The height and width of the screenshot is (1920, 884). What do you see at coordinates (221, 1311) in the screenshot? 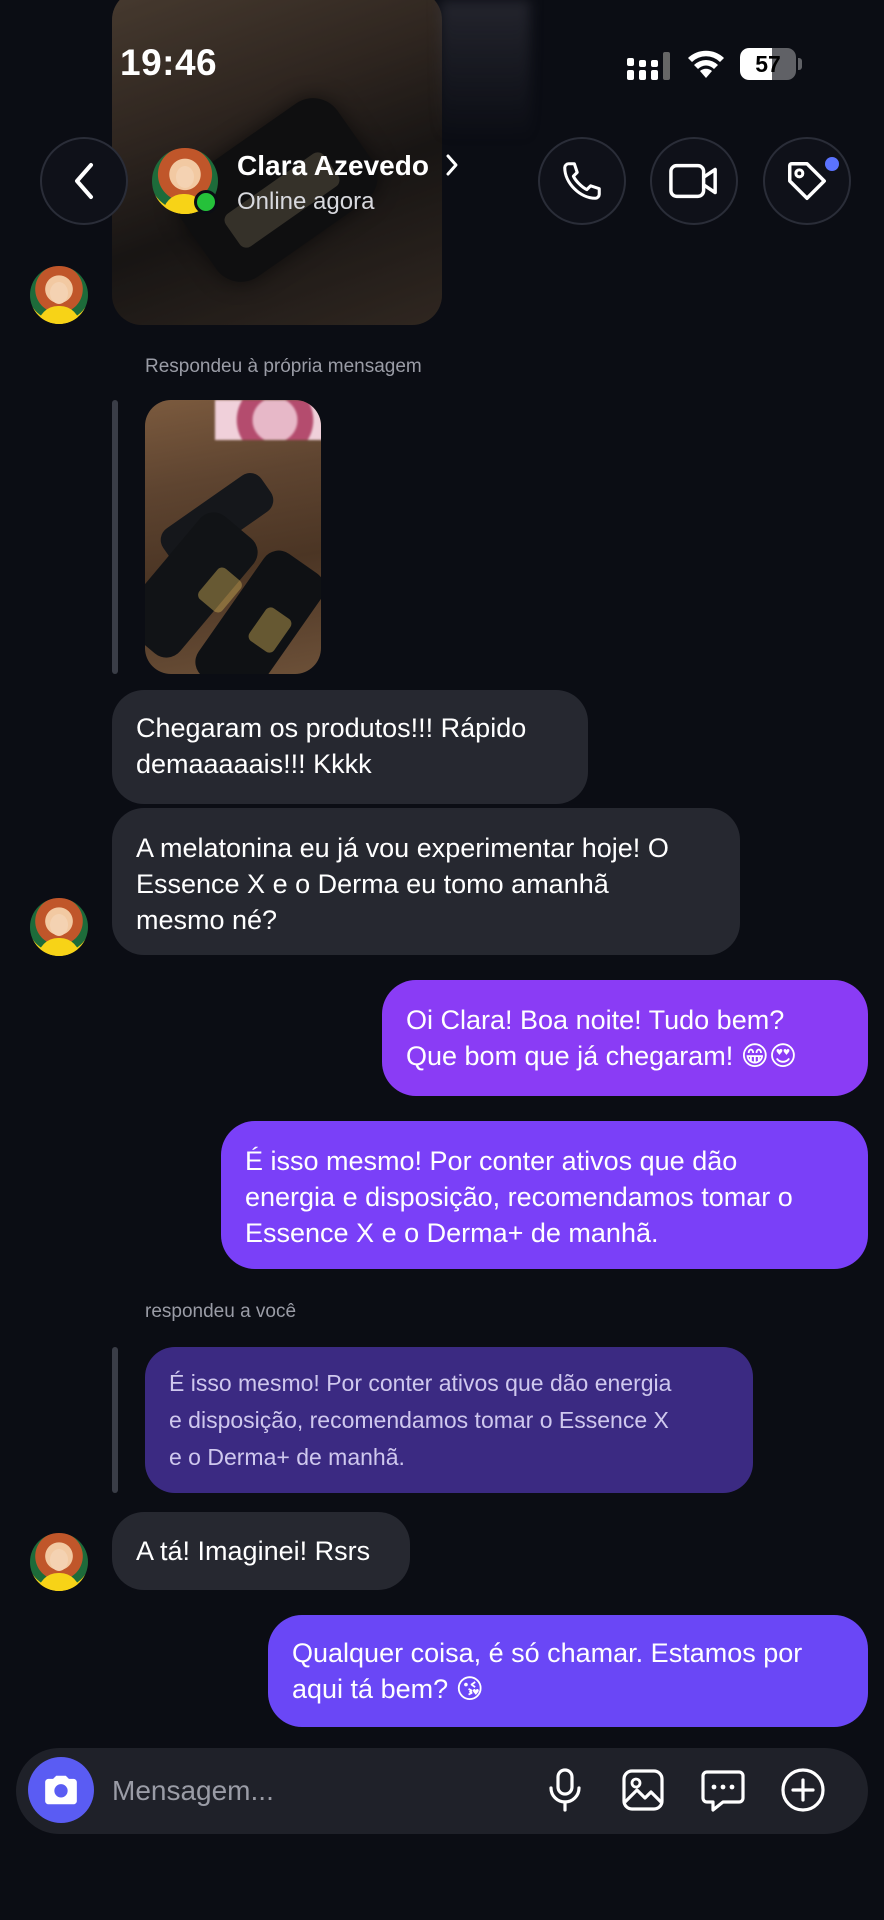
I see `reply-label: respondeu a você` at bounding box center [221, 1311].